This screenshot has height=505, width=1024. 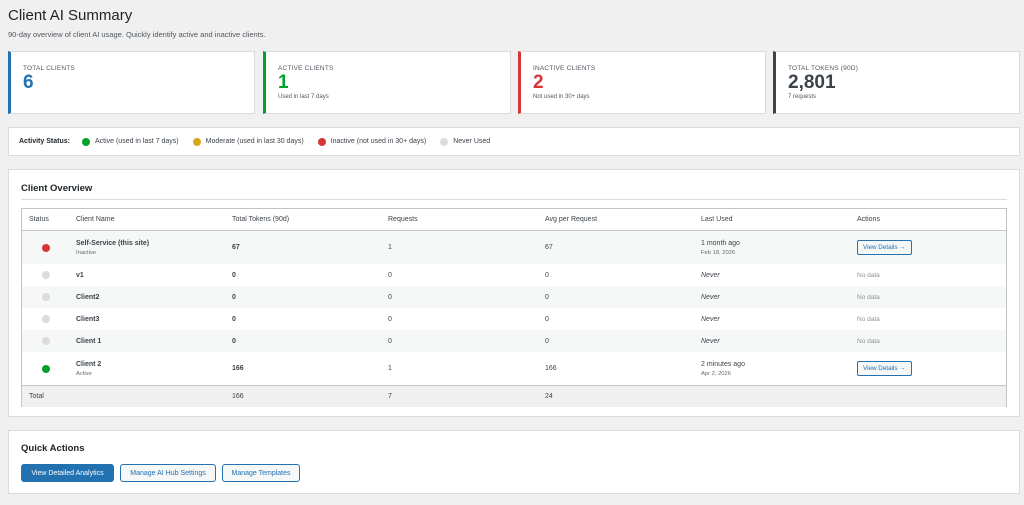 I want to click on total-tokens: 166, so click(x=238, y=396).